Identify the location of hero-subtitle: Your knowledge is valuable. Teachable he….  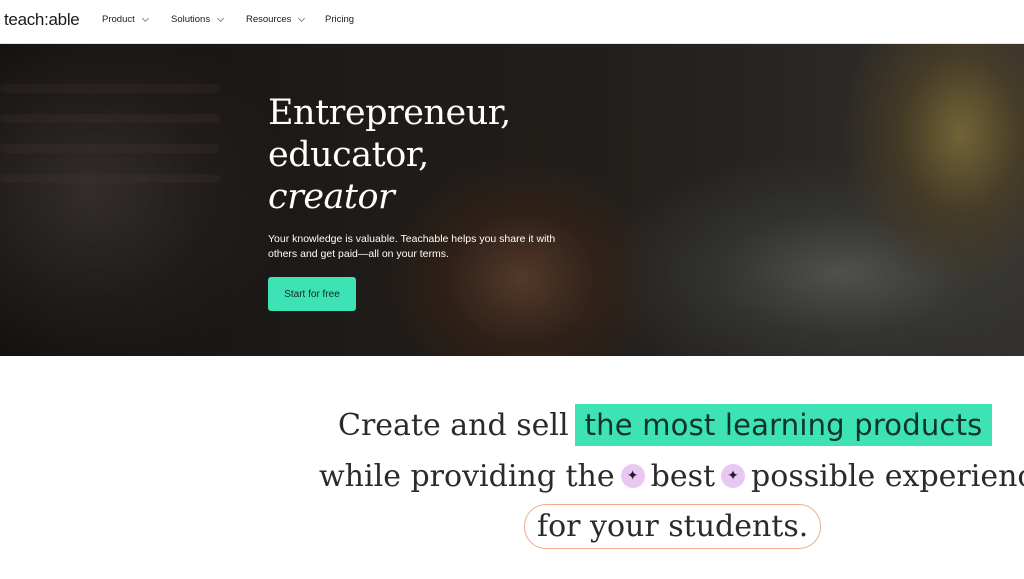
(412, 246).